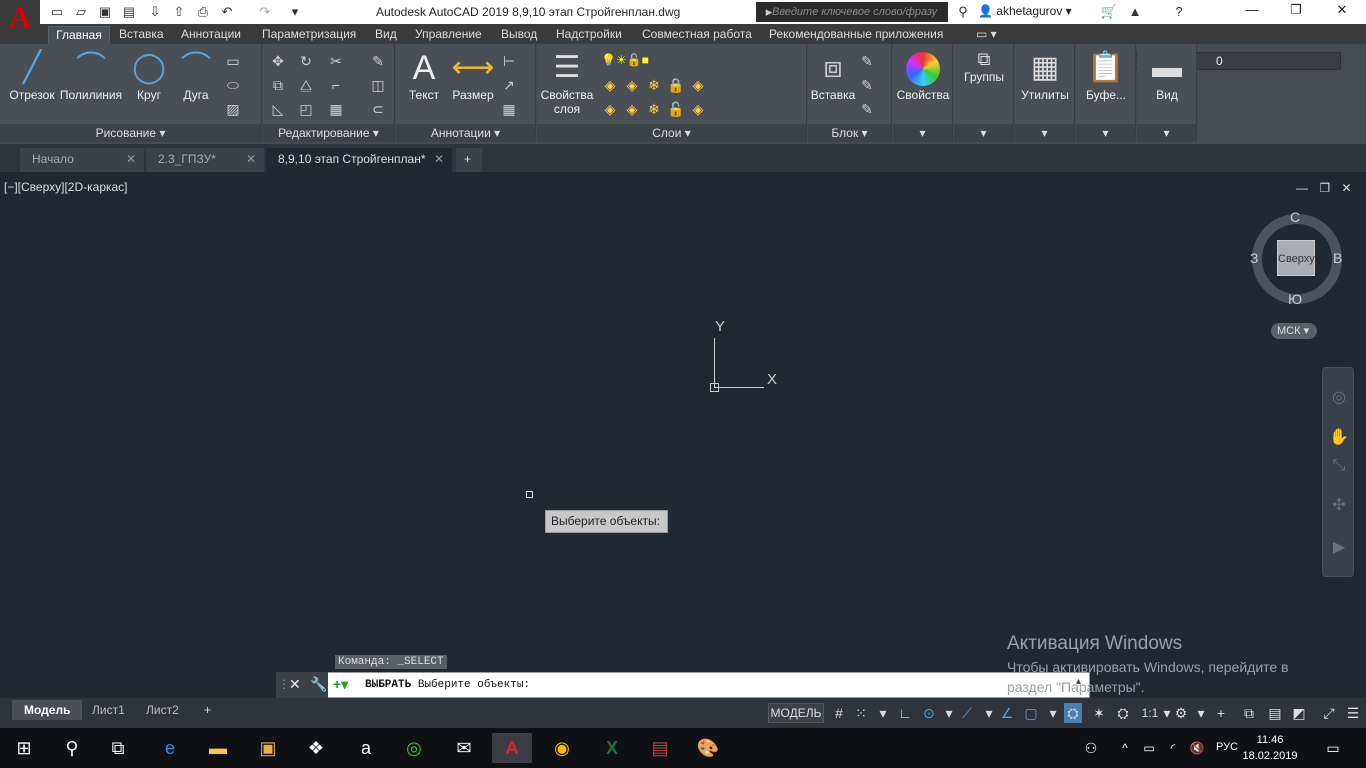 The width and height of the screenshot is (1366, 768). I want to click on viewport-minimize-icon: —, so click(1302, 188).